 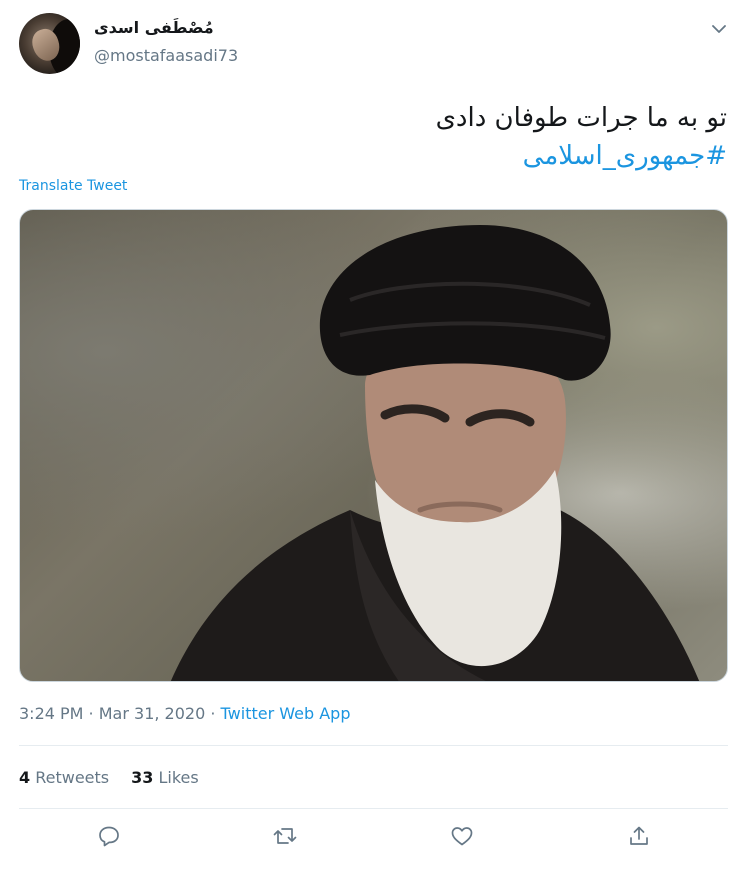 I want to click on author-handle: @mostafaasadi73, so click(x=166, y=55).